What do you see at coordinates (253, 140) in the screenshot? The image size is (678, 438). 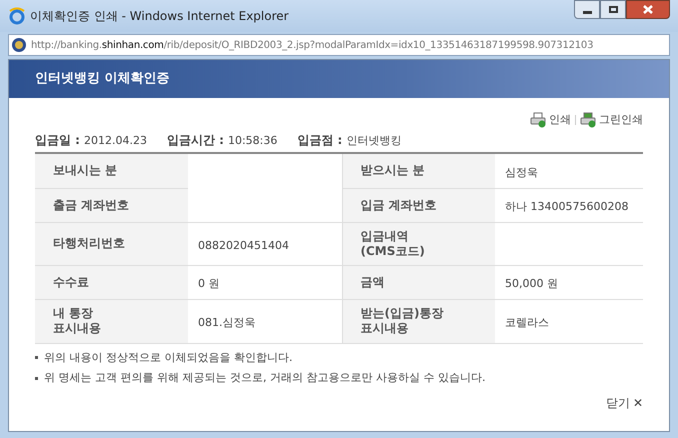 I see `summary-value: 10:58:36` at bounding box center [253, 140].